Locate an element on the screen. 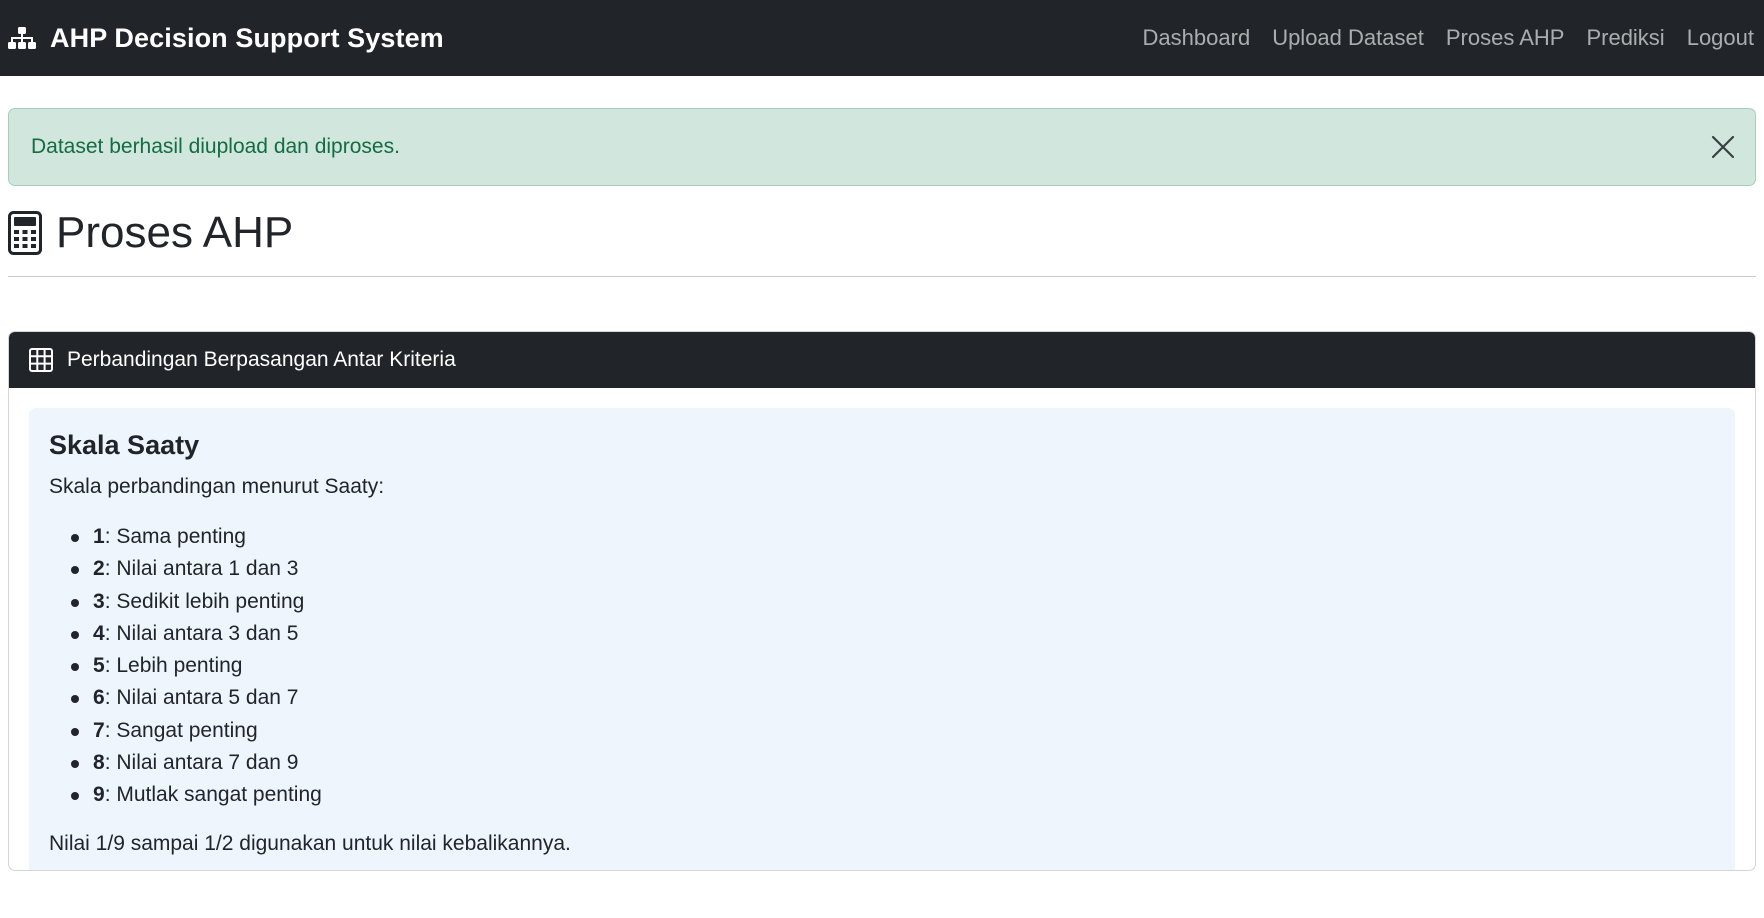  nav-link-proses-ahp: Proses AHP is located at coordinates (1505, 38).